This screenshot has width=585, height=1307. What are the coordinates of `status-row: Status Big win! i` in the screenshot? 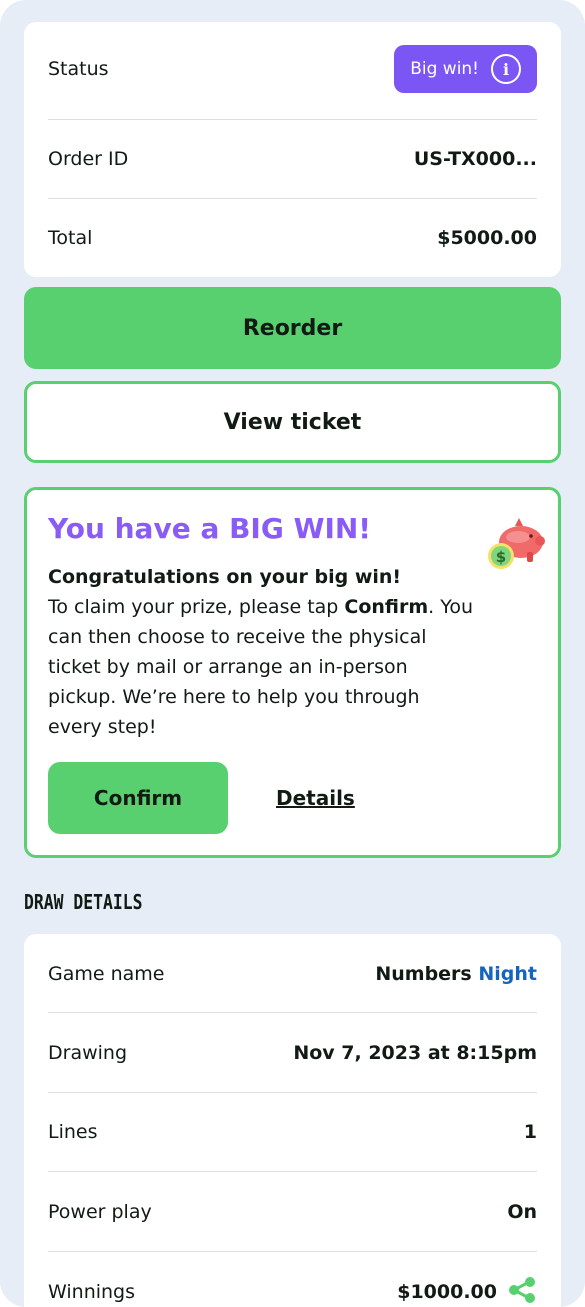 It's located at (292, 69).